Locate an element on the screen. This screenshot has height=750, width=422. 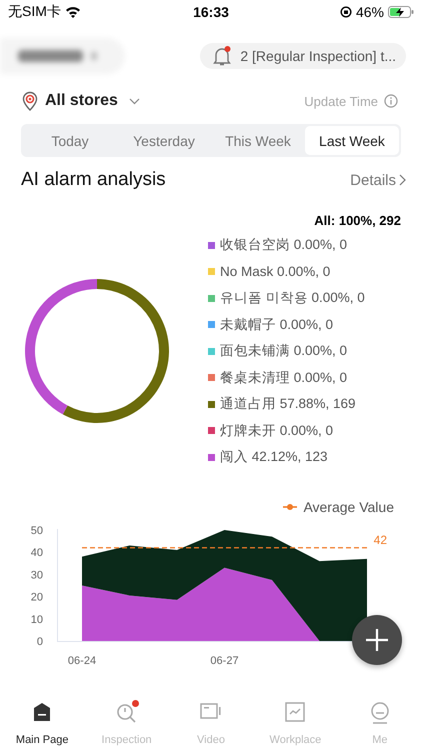
location-pin-icon is located at coordinates (30, 101).